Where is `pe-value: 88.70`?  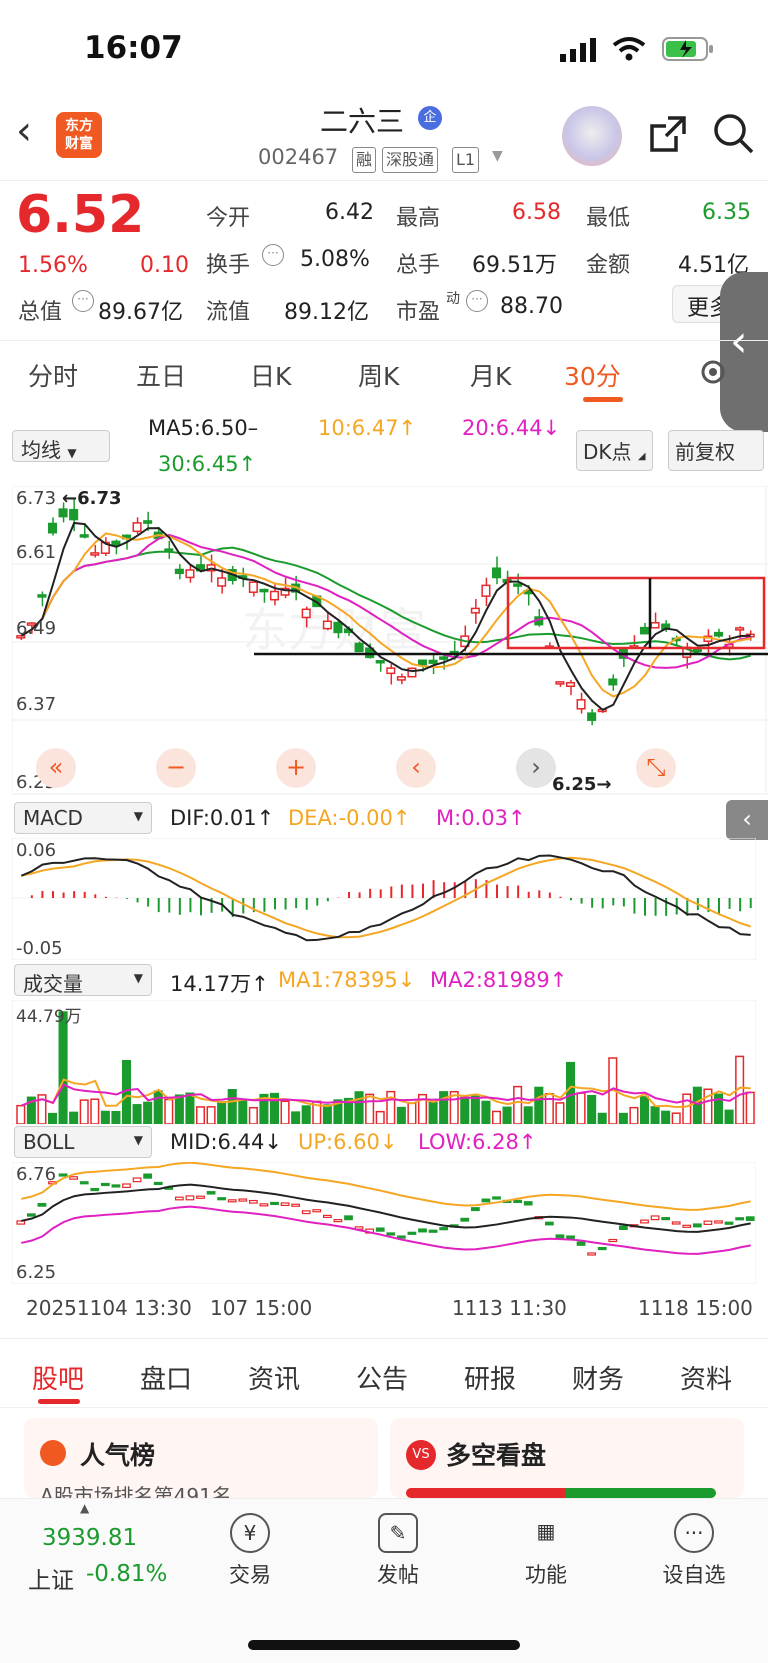
pe-value: 88.70 is located at coordinates (531, 306).